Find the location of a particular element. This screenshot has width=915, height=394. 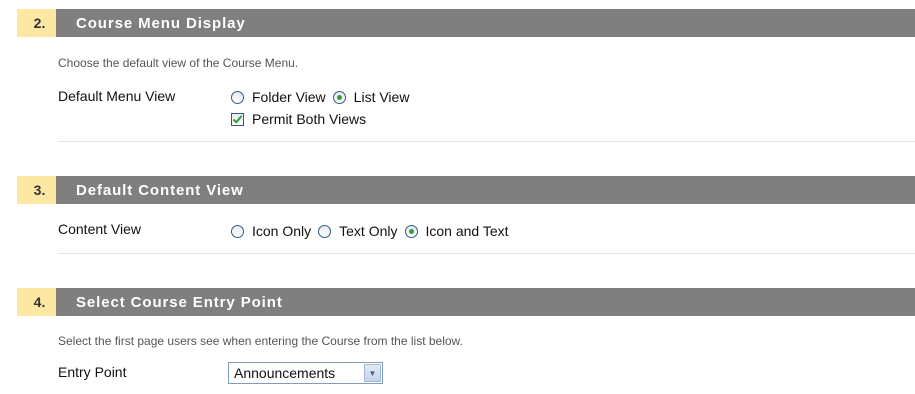

icon-and-text-radio is located at coordinates (411, 231).